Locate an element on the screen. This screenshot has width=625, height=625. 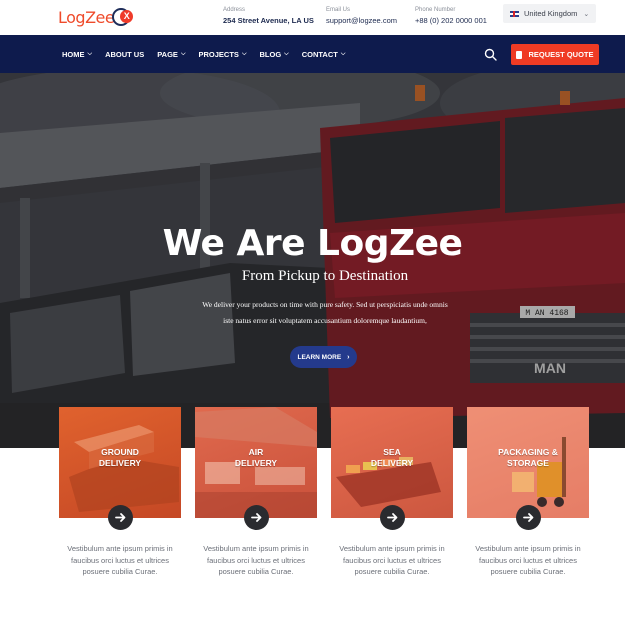
logo: LogZee X is located at coordinates (96, 17).